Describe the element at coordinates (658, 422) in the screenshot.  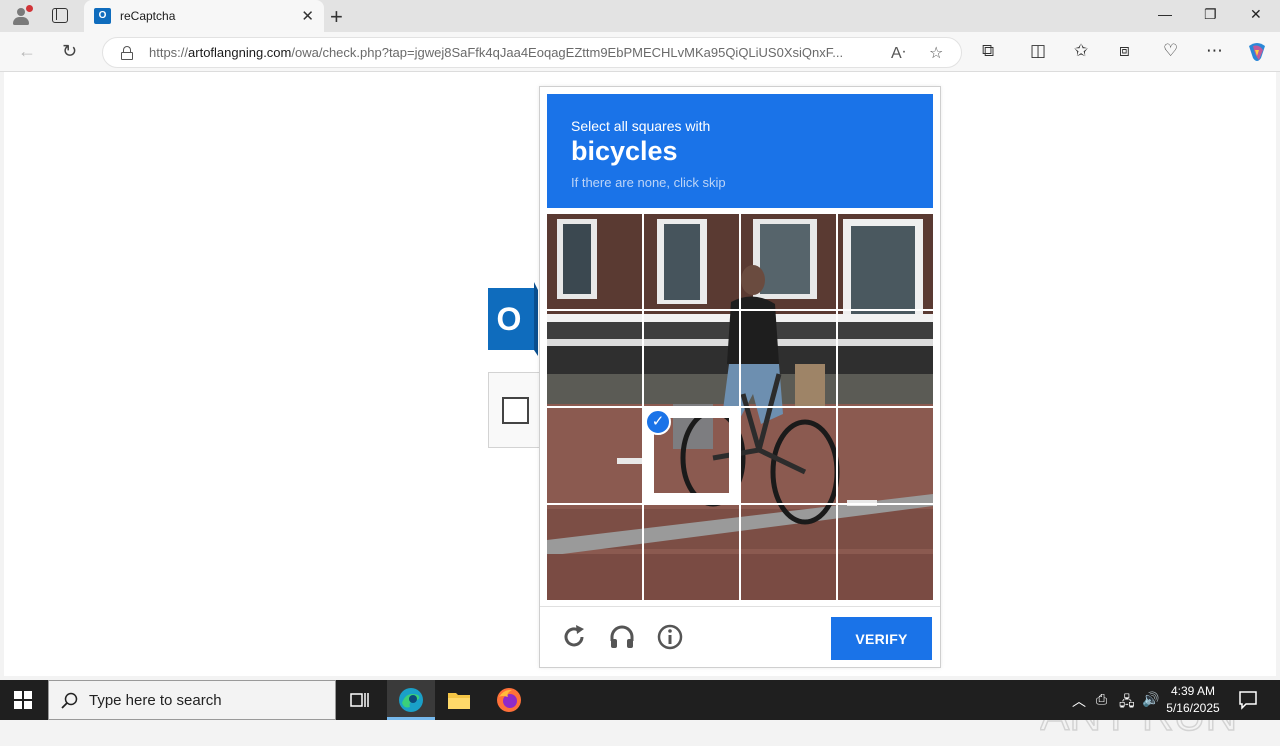
I see `tile-selected-check-icon: ✓` at that location.